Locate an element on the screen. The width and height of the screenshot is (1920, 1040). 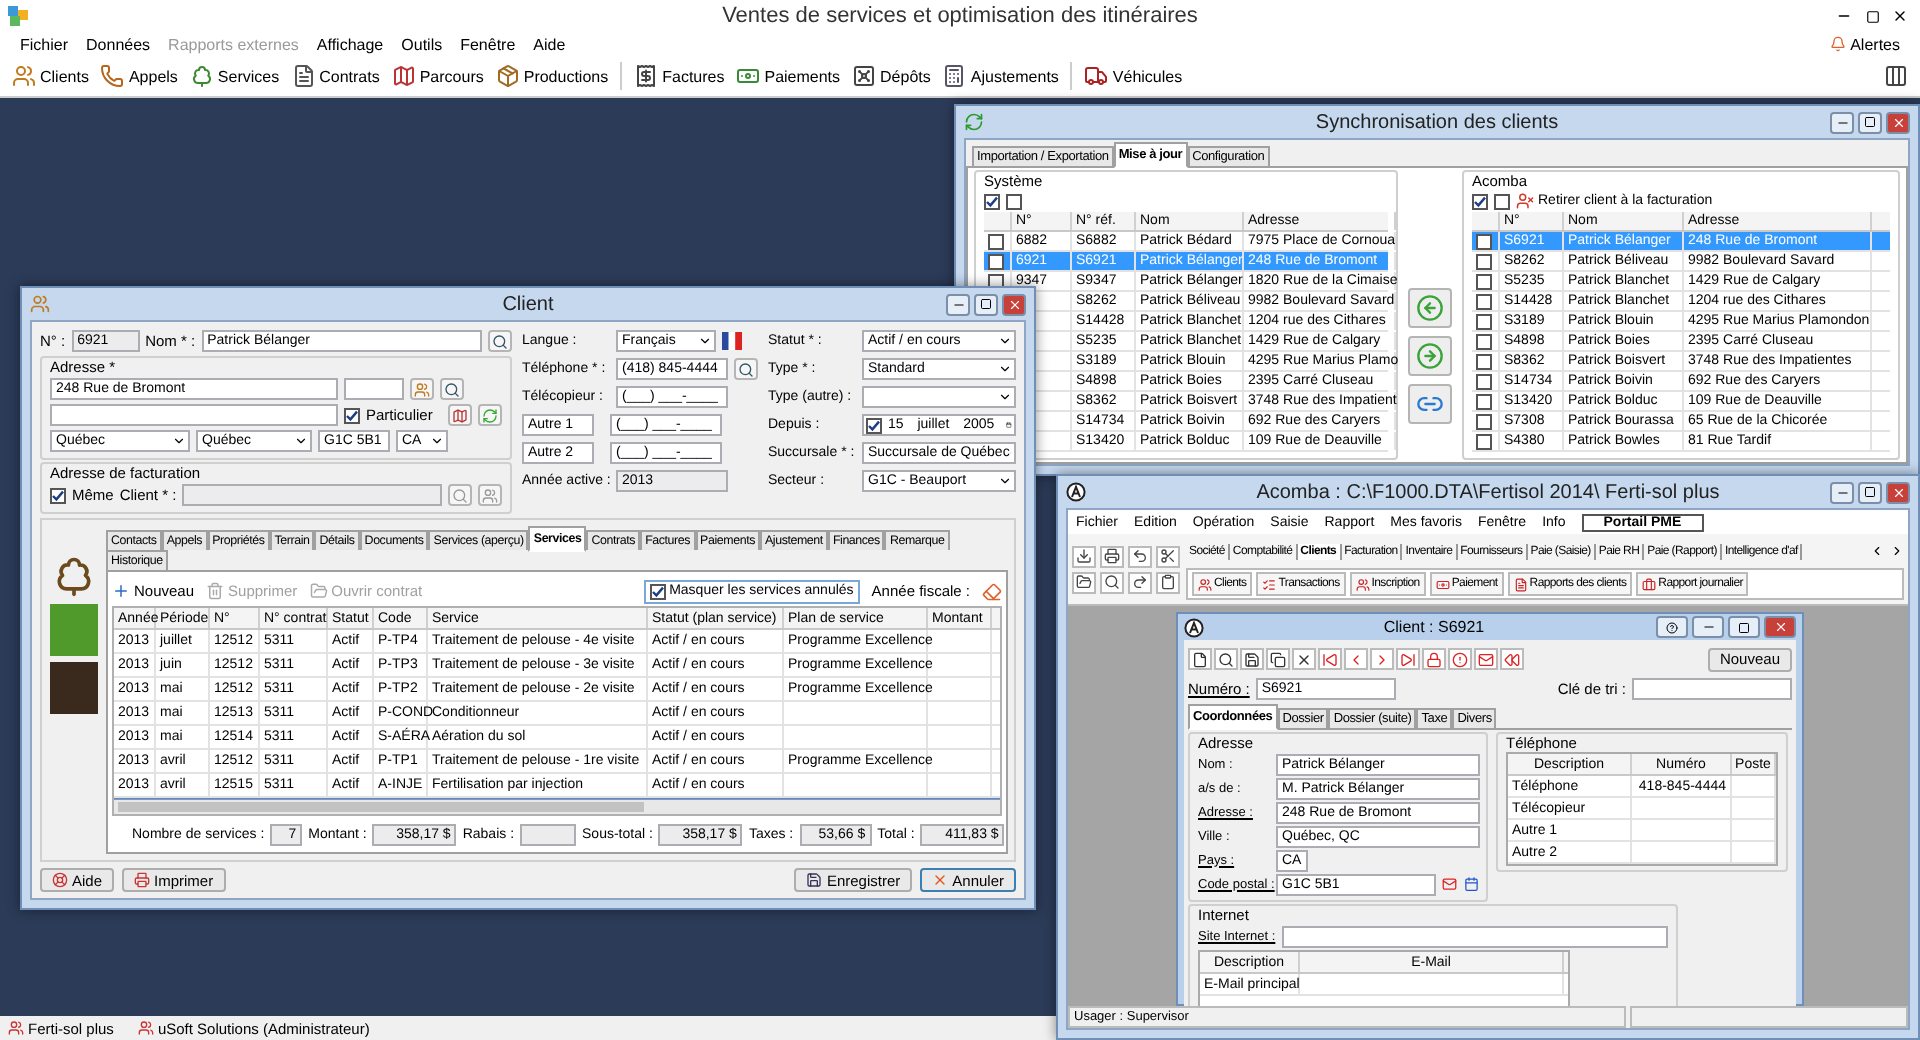
scrollbar is located at coordinates (557, 807).